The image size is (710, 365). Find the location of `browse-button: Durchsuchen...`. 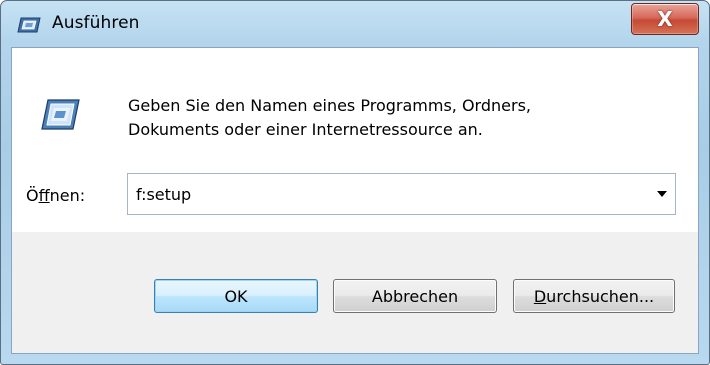

browse-button: Durchsuchen... is located at coordinates (594, 296).